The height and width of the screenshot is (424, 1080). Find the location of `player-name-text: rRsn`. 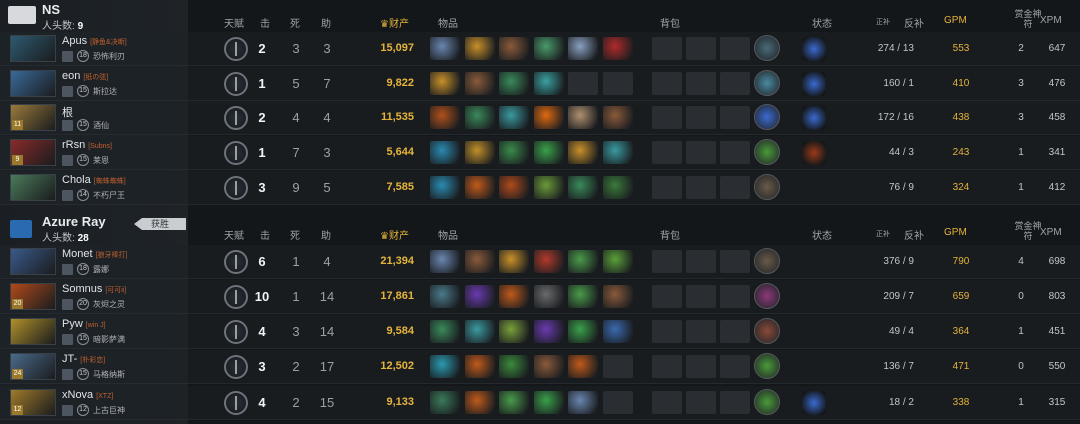

player-name-text: rRsn is located at coordinates (73, 145).